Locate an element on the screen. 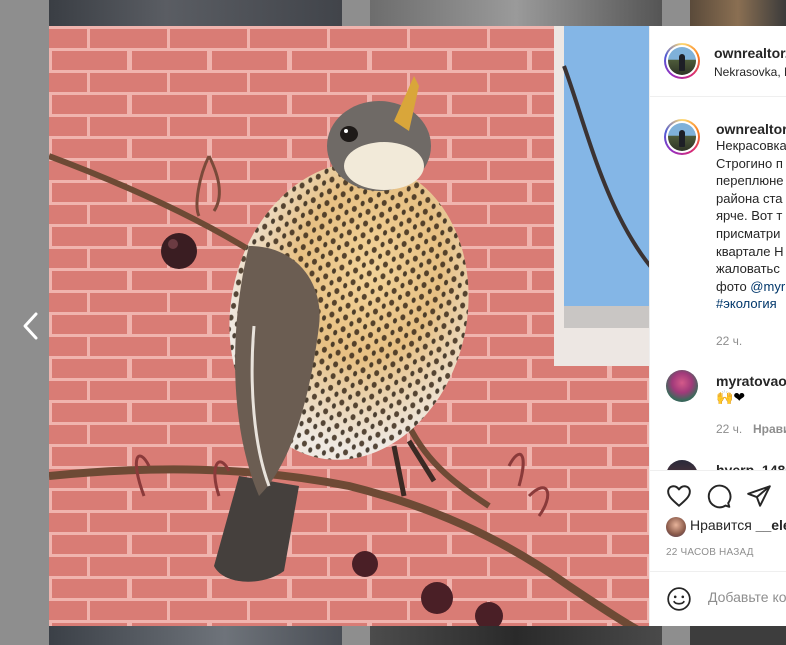 This screenshot has height=645, width=786. caption-username: ownrealtor. is located at coordinates (751, 129).